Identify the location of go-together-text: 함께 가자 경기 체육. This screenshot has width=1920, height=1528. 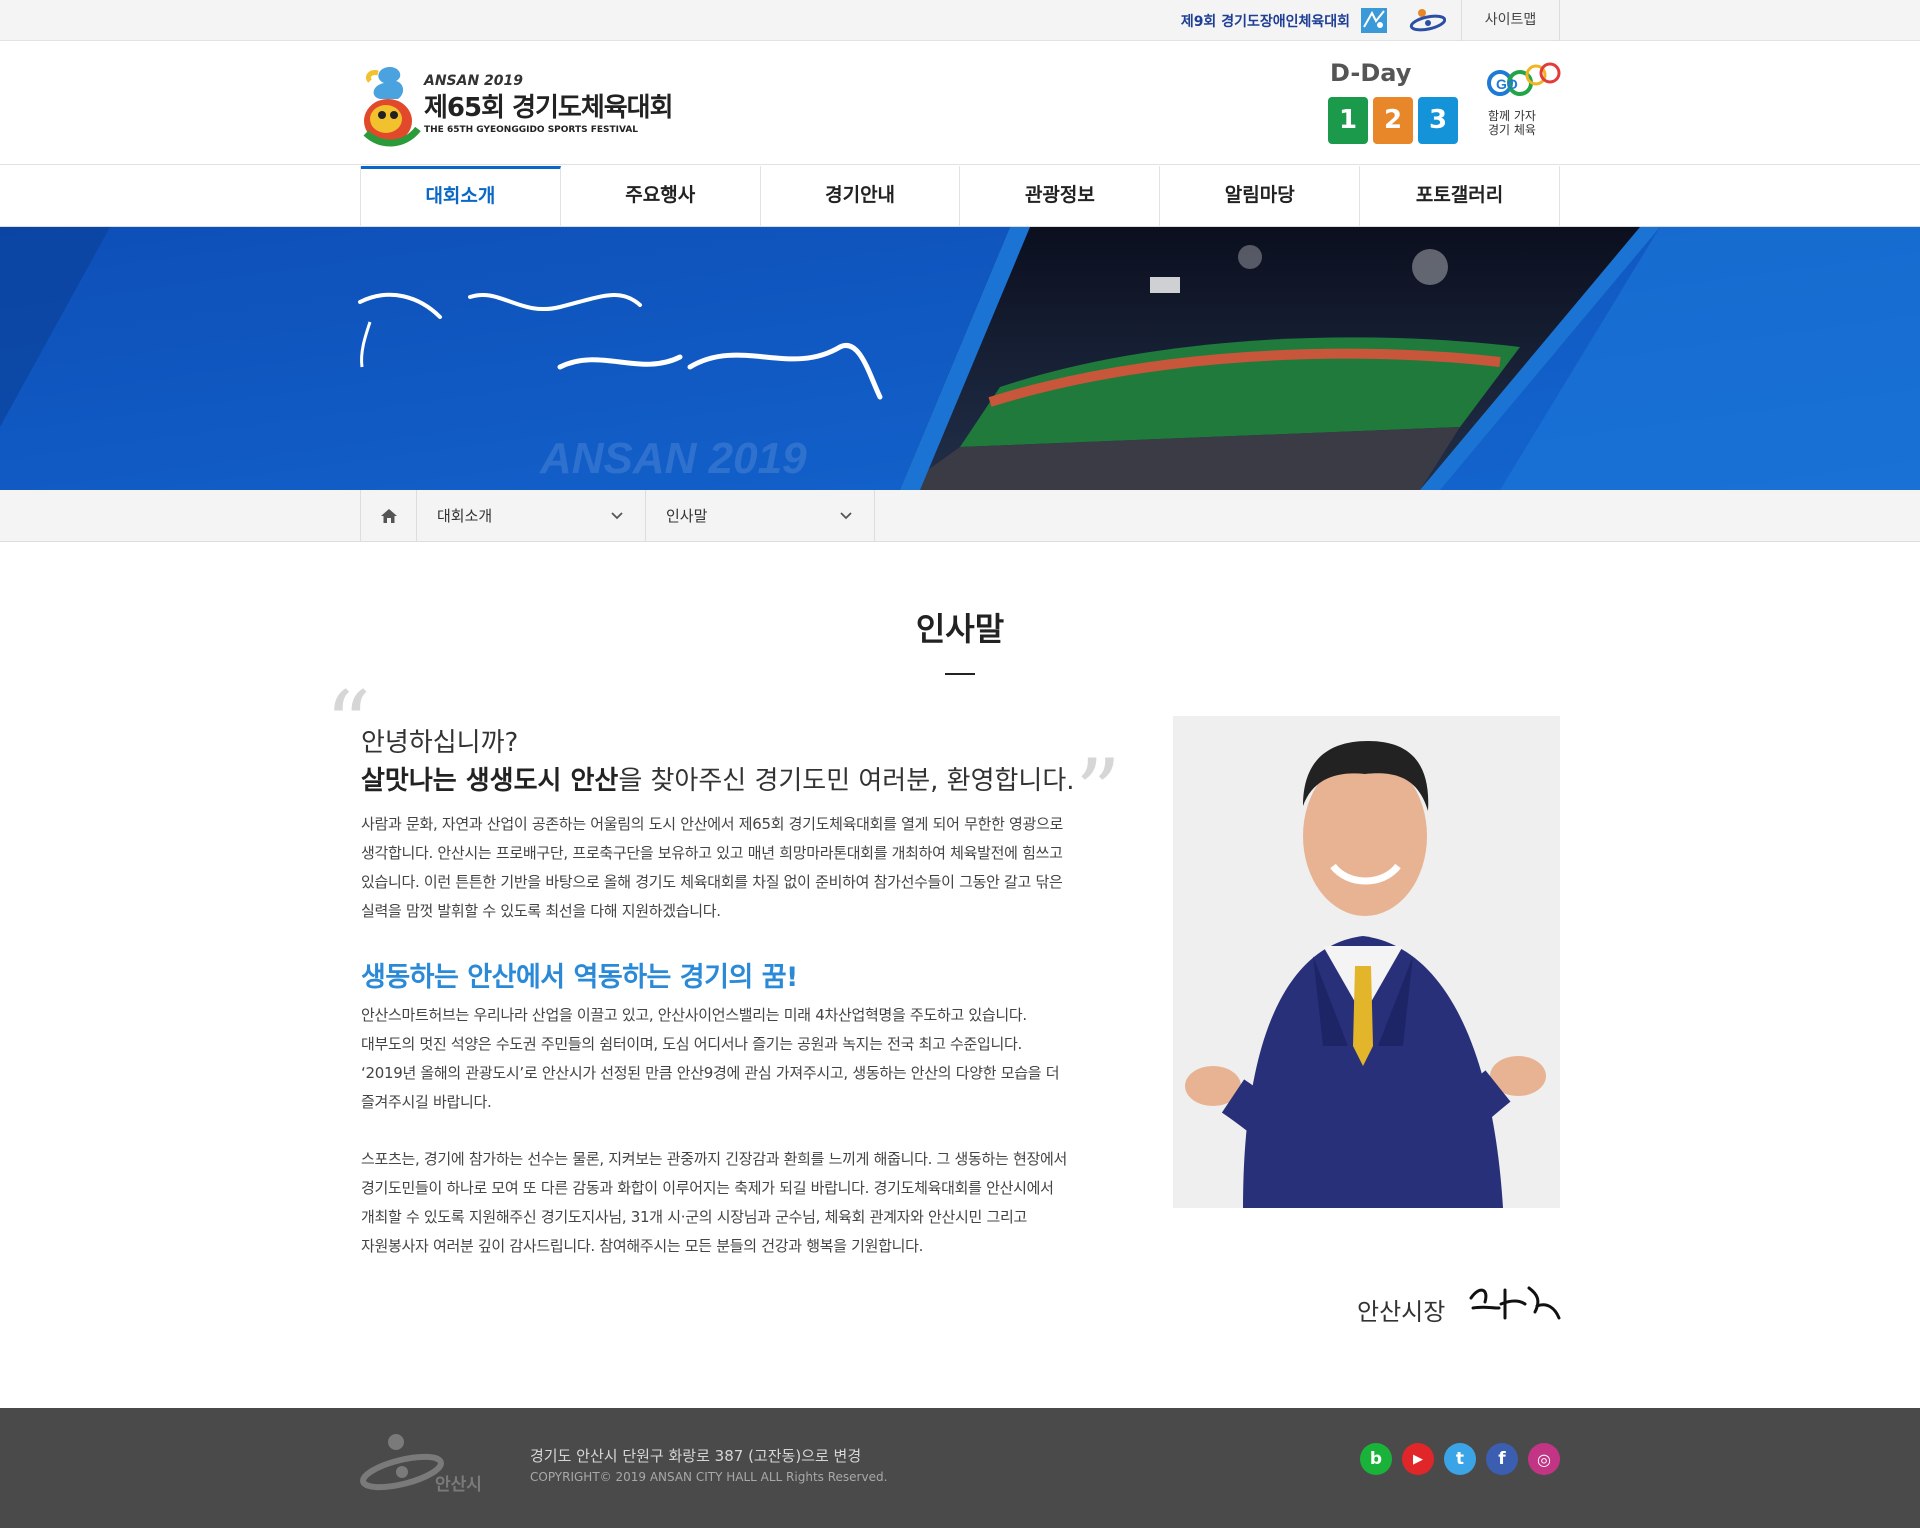
(1512, 123).